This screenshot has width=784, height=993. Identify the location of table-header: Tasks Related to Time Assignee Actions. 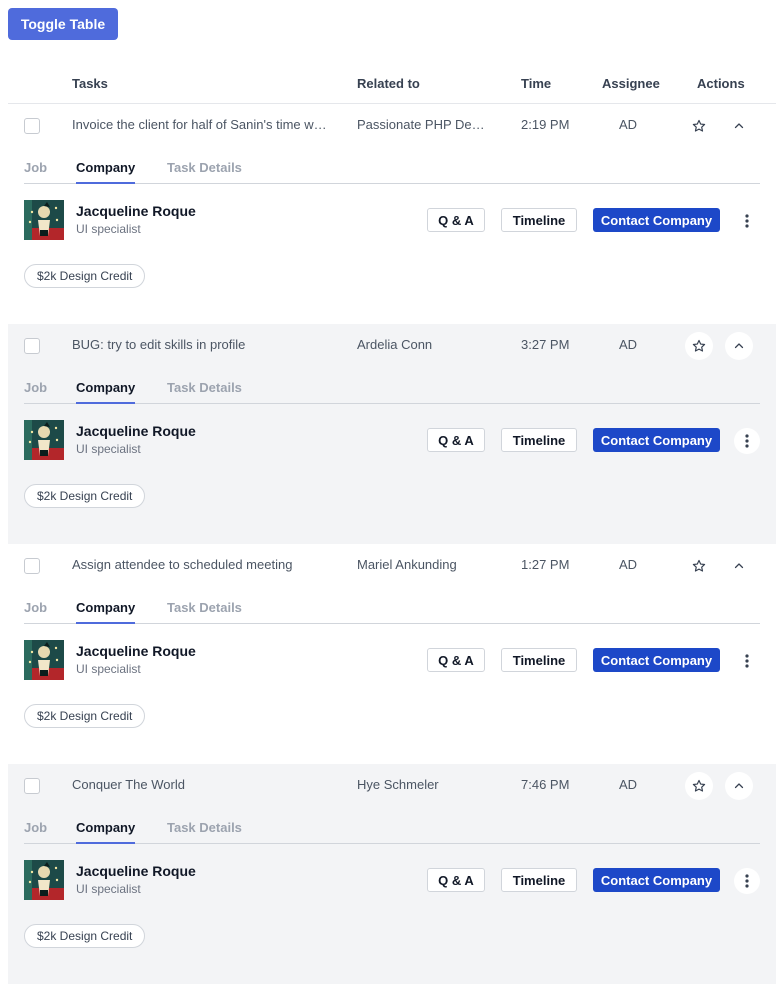
(392, 84).